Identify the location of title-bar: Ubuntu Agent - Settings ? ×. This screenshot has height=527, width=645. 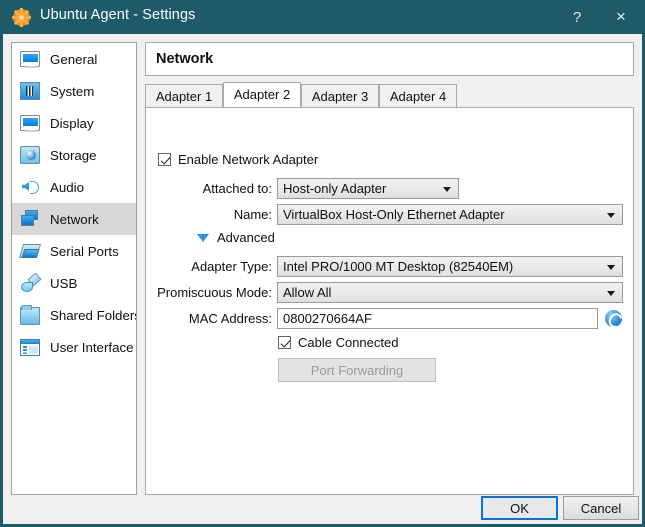
(322, 17).